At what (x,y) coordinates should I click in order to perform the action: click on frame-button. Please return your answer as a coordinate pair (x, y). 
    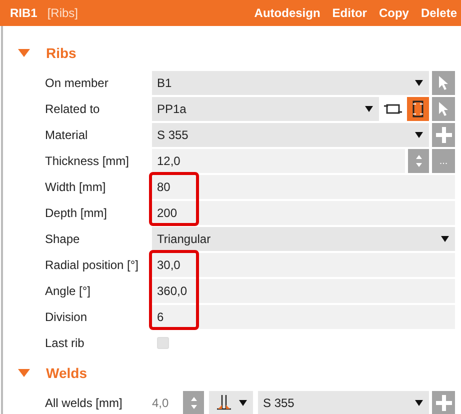
    Looking at the image, I should click on (418, 109).